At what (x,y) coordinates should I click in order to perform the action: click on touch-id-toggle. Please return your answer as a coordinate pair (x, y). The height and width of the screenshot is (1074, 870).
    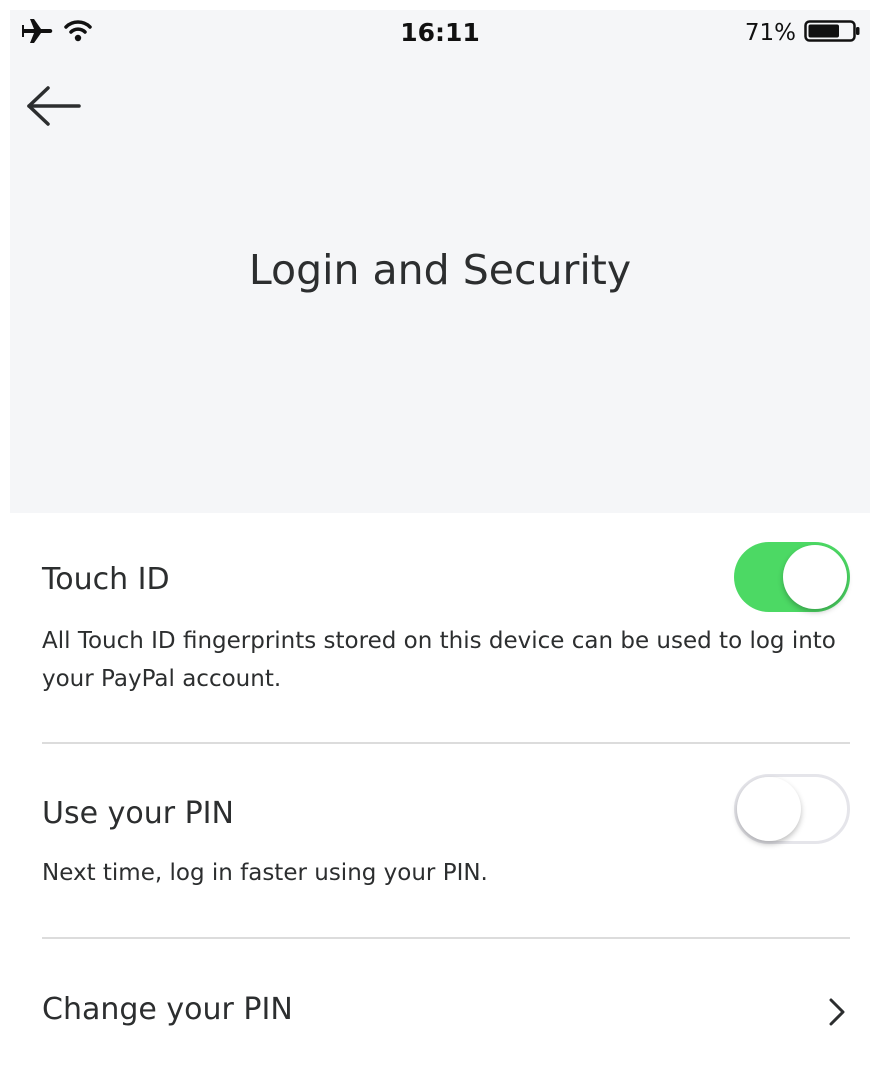
    Looking at the image, I should click on (792, 577).